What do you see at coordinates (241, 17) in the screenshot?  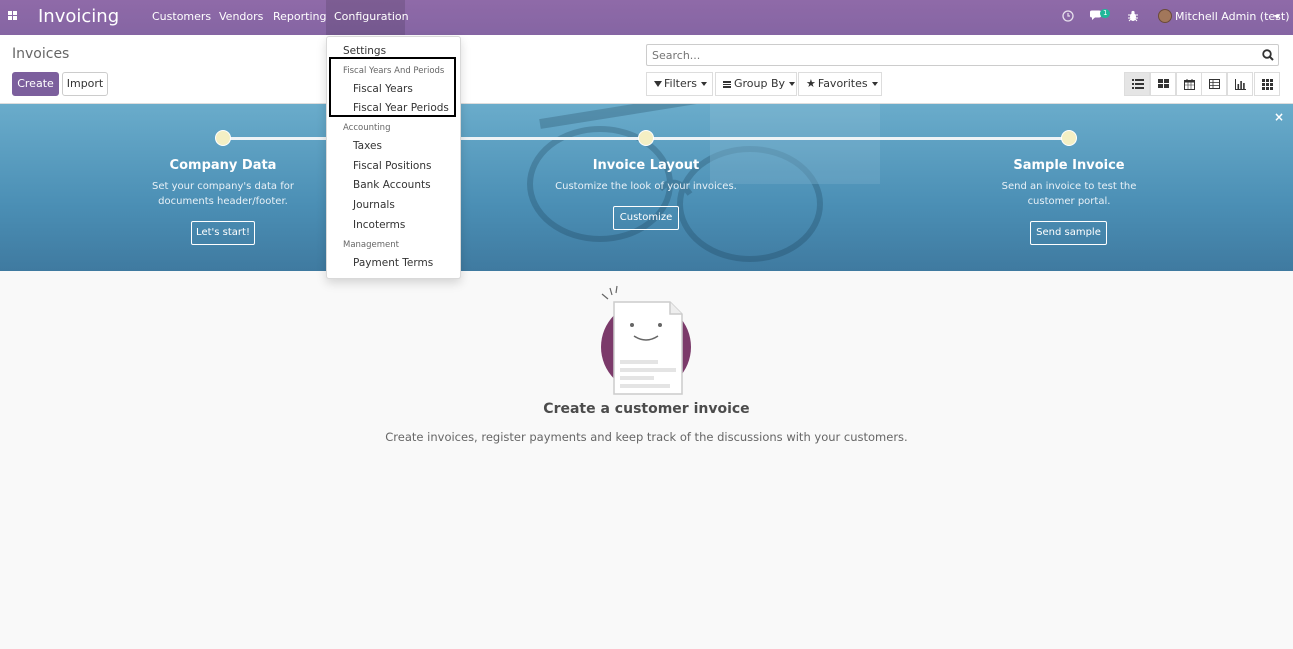 I see `menu-vendors: Vendors` at bounding box center [241, 17].